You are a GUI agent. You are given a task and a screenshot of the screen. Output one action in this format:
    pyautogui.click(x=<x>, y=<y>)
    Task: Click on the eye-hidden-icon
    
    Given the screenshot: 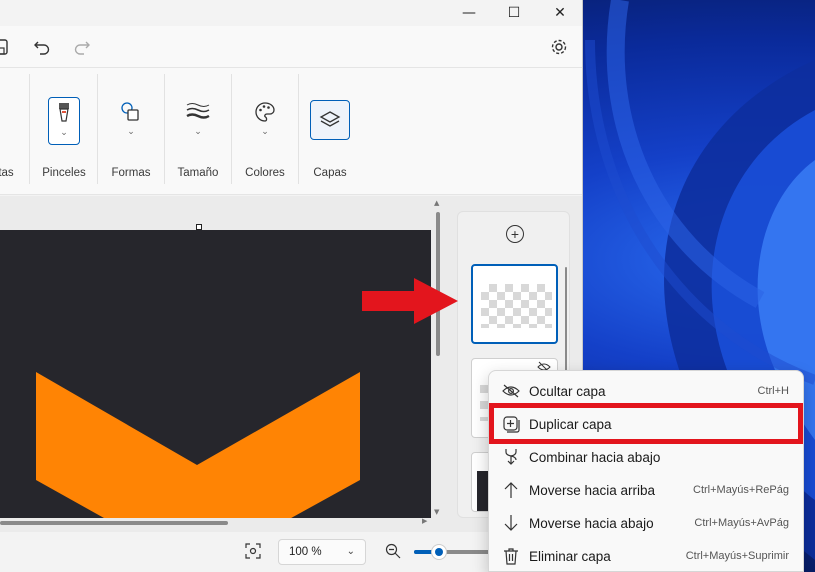 What is the action you would take?
    pyautogui.click(x=511, y=391)
    